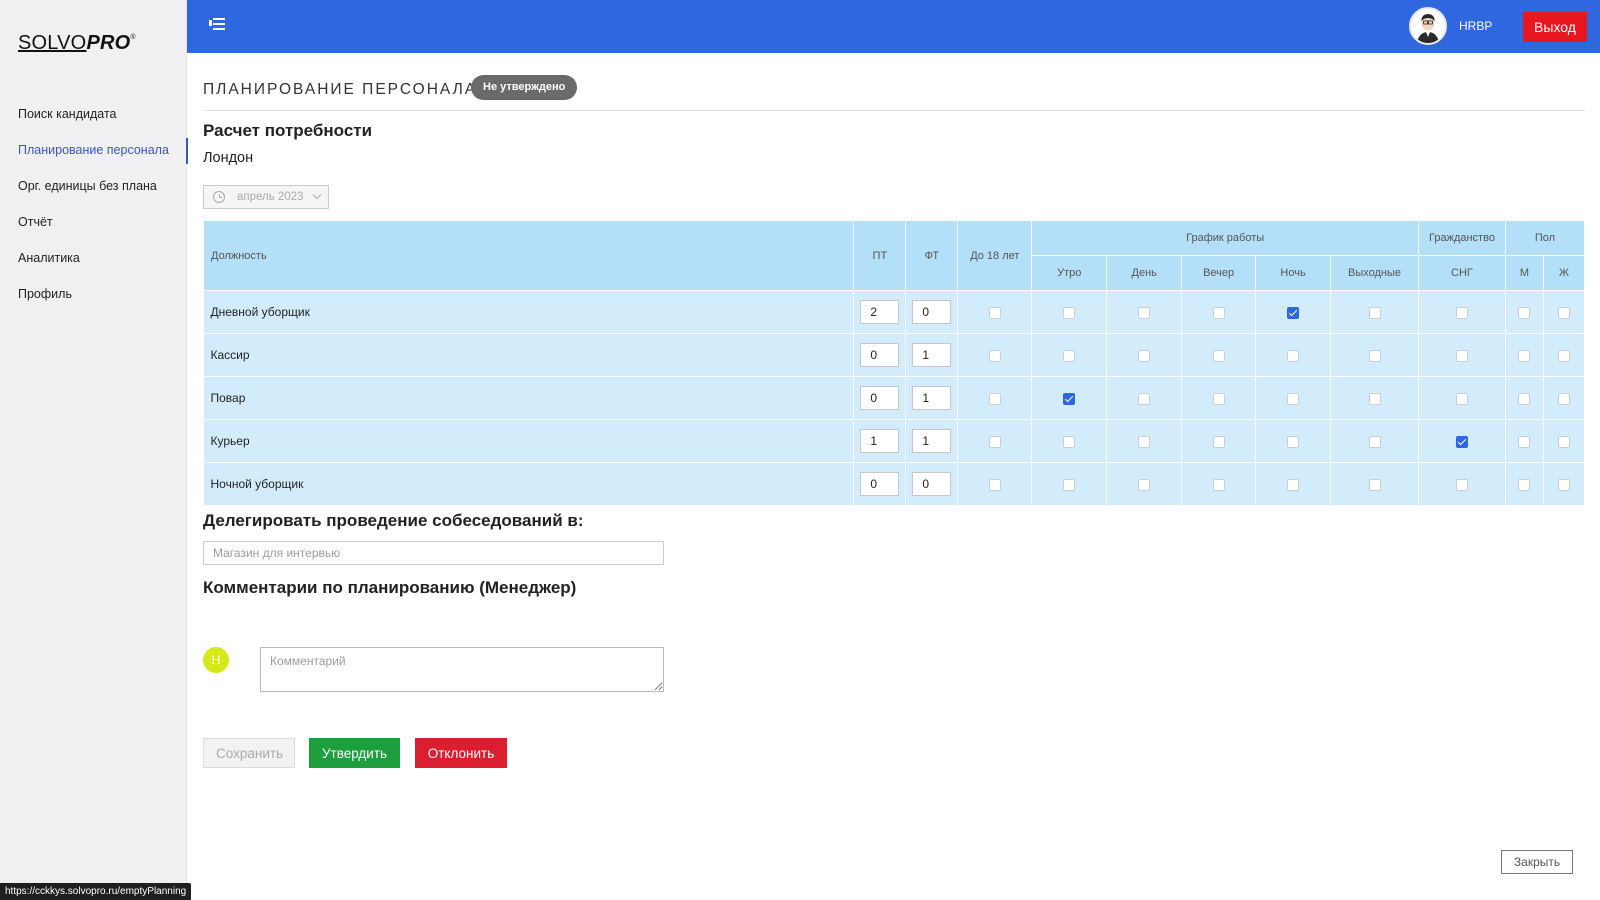  Describe the element at coordinates (932, 255) in the screenshot. I see `col-header-ft: ФТ` at that location.